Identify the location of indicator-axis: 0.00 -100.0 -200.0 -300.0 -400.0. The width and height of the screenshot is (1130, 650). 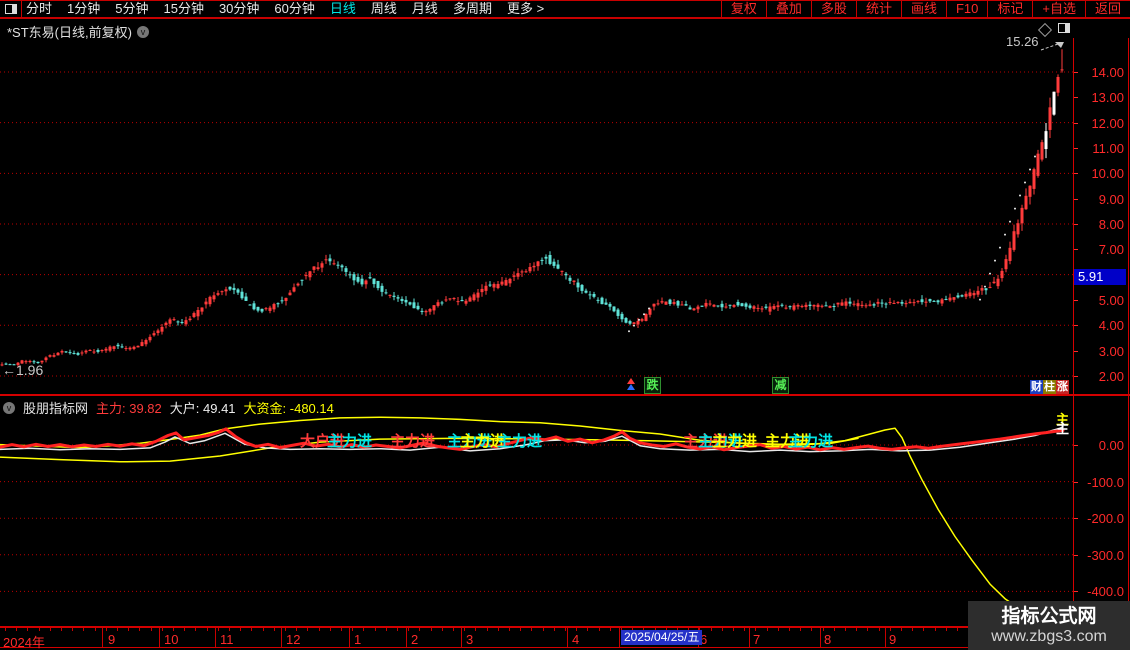
(1101, 511).